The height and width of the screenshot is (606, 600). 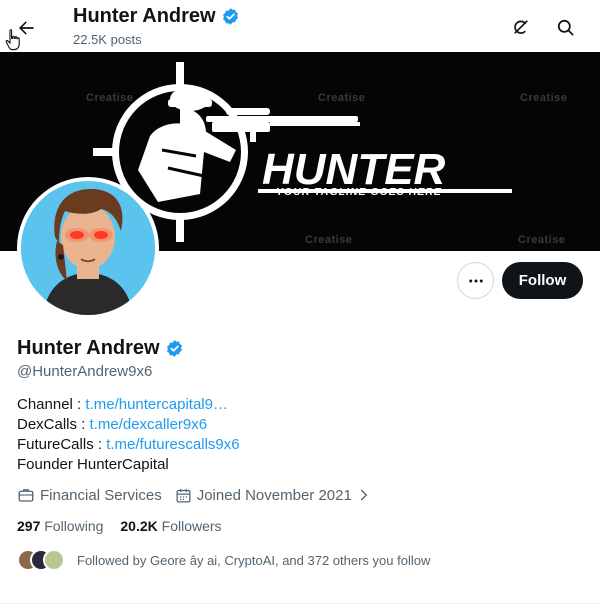 I want to click on category-text: Financial Services, so click(x=101, y=495).